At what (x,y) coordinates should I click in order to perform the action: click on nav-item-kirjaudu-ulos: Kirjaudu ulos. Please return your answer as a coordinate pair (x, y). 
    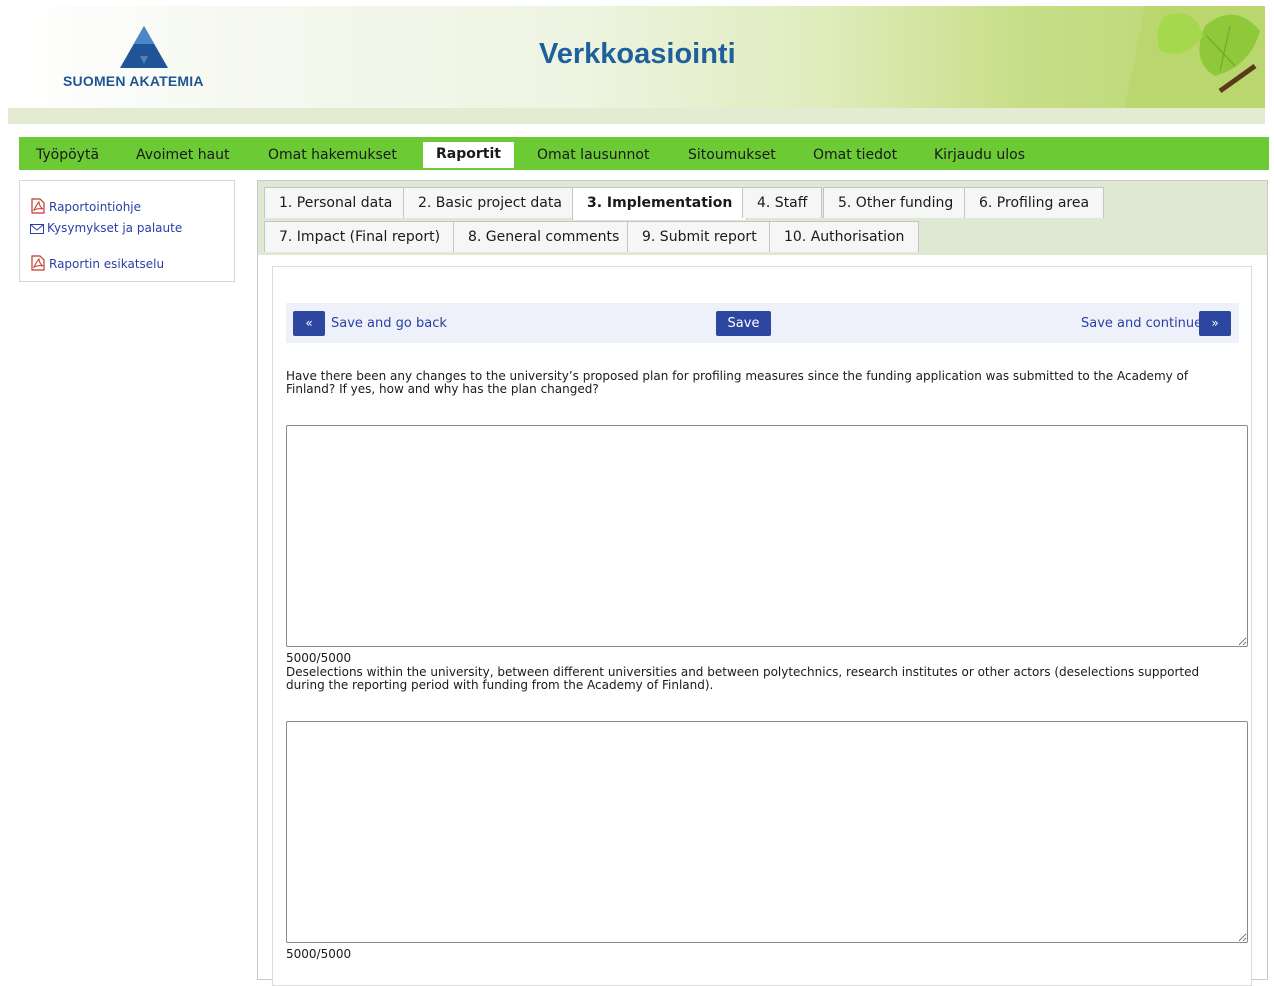
    Looking at the image, I should click on (979, 155).